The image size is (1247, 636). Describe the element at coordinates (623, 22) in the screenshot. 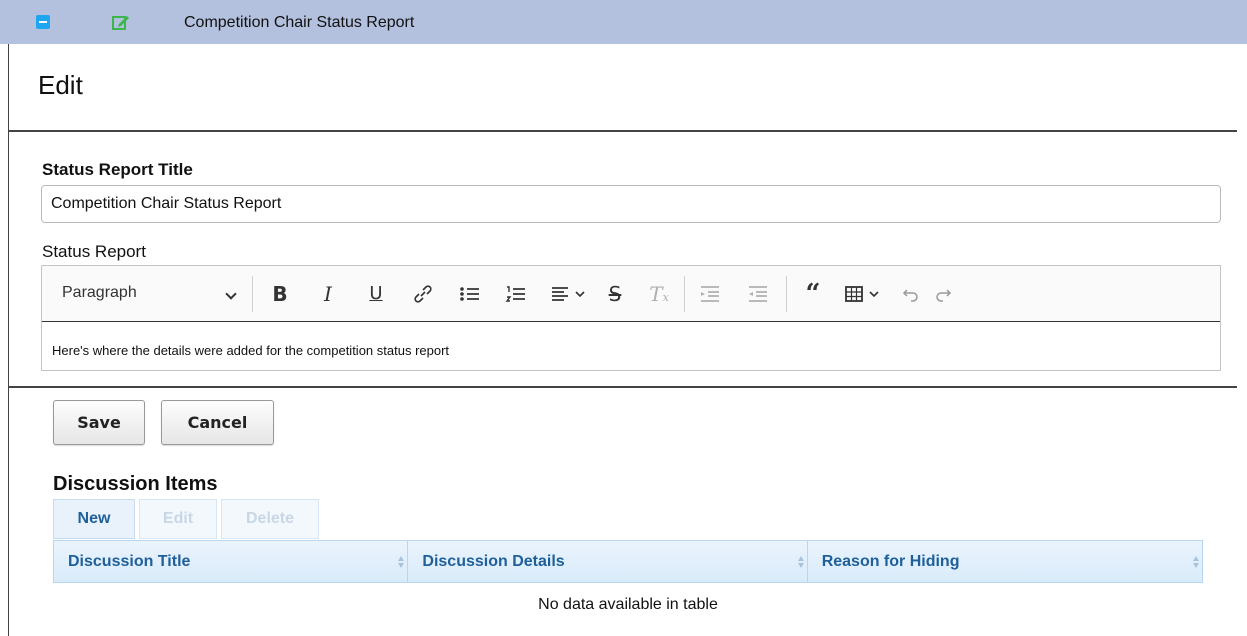

I see `title-bar: Competition Chair Status Report` at that location.